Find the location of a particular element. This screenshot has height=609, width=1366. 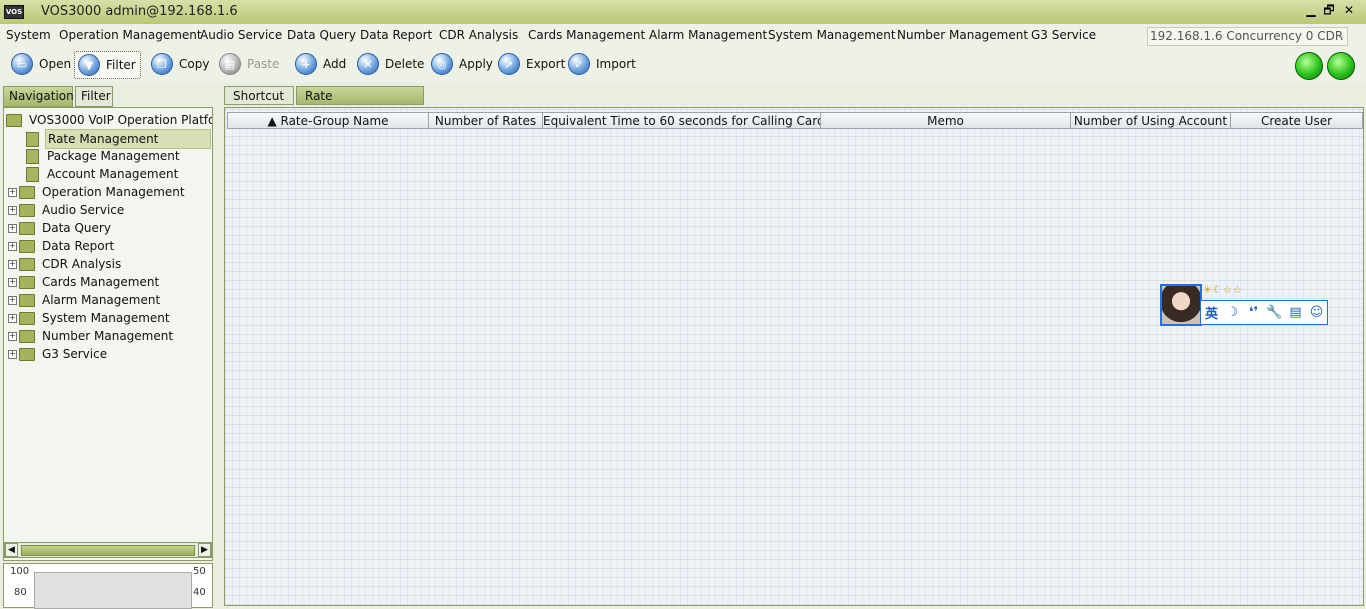

apply-button: ◎ Apply is located at coordinates (460, 64).